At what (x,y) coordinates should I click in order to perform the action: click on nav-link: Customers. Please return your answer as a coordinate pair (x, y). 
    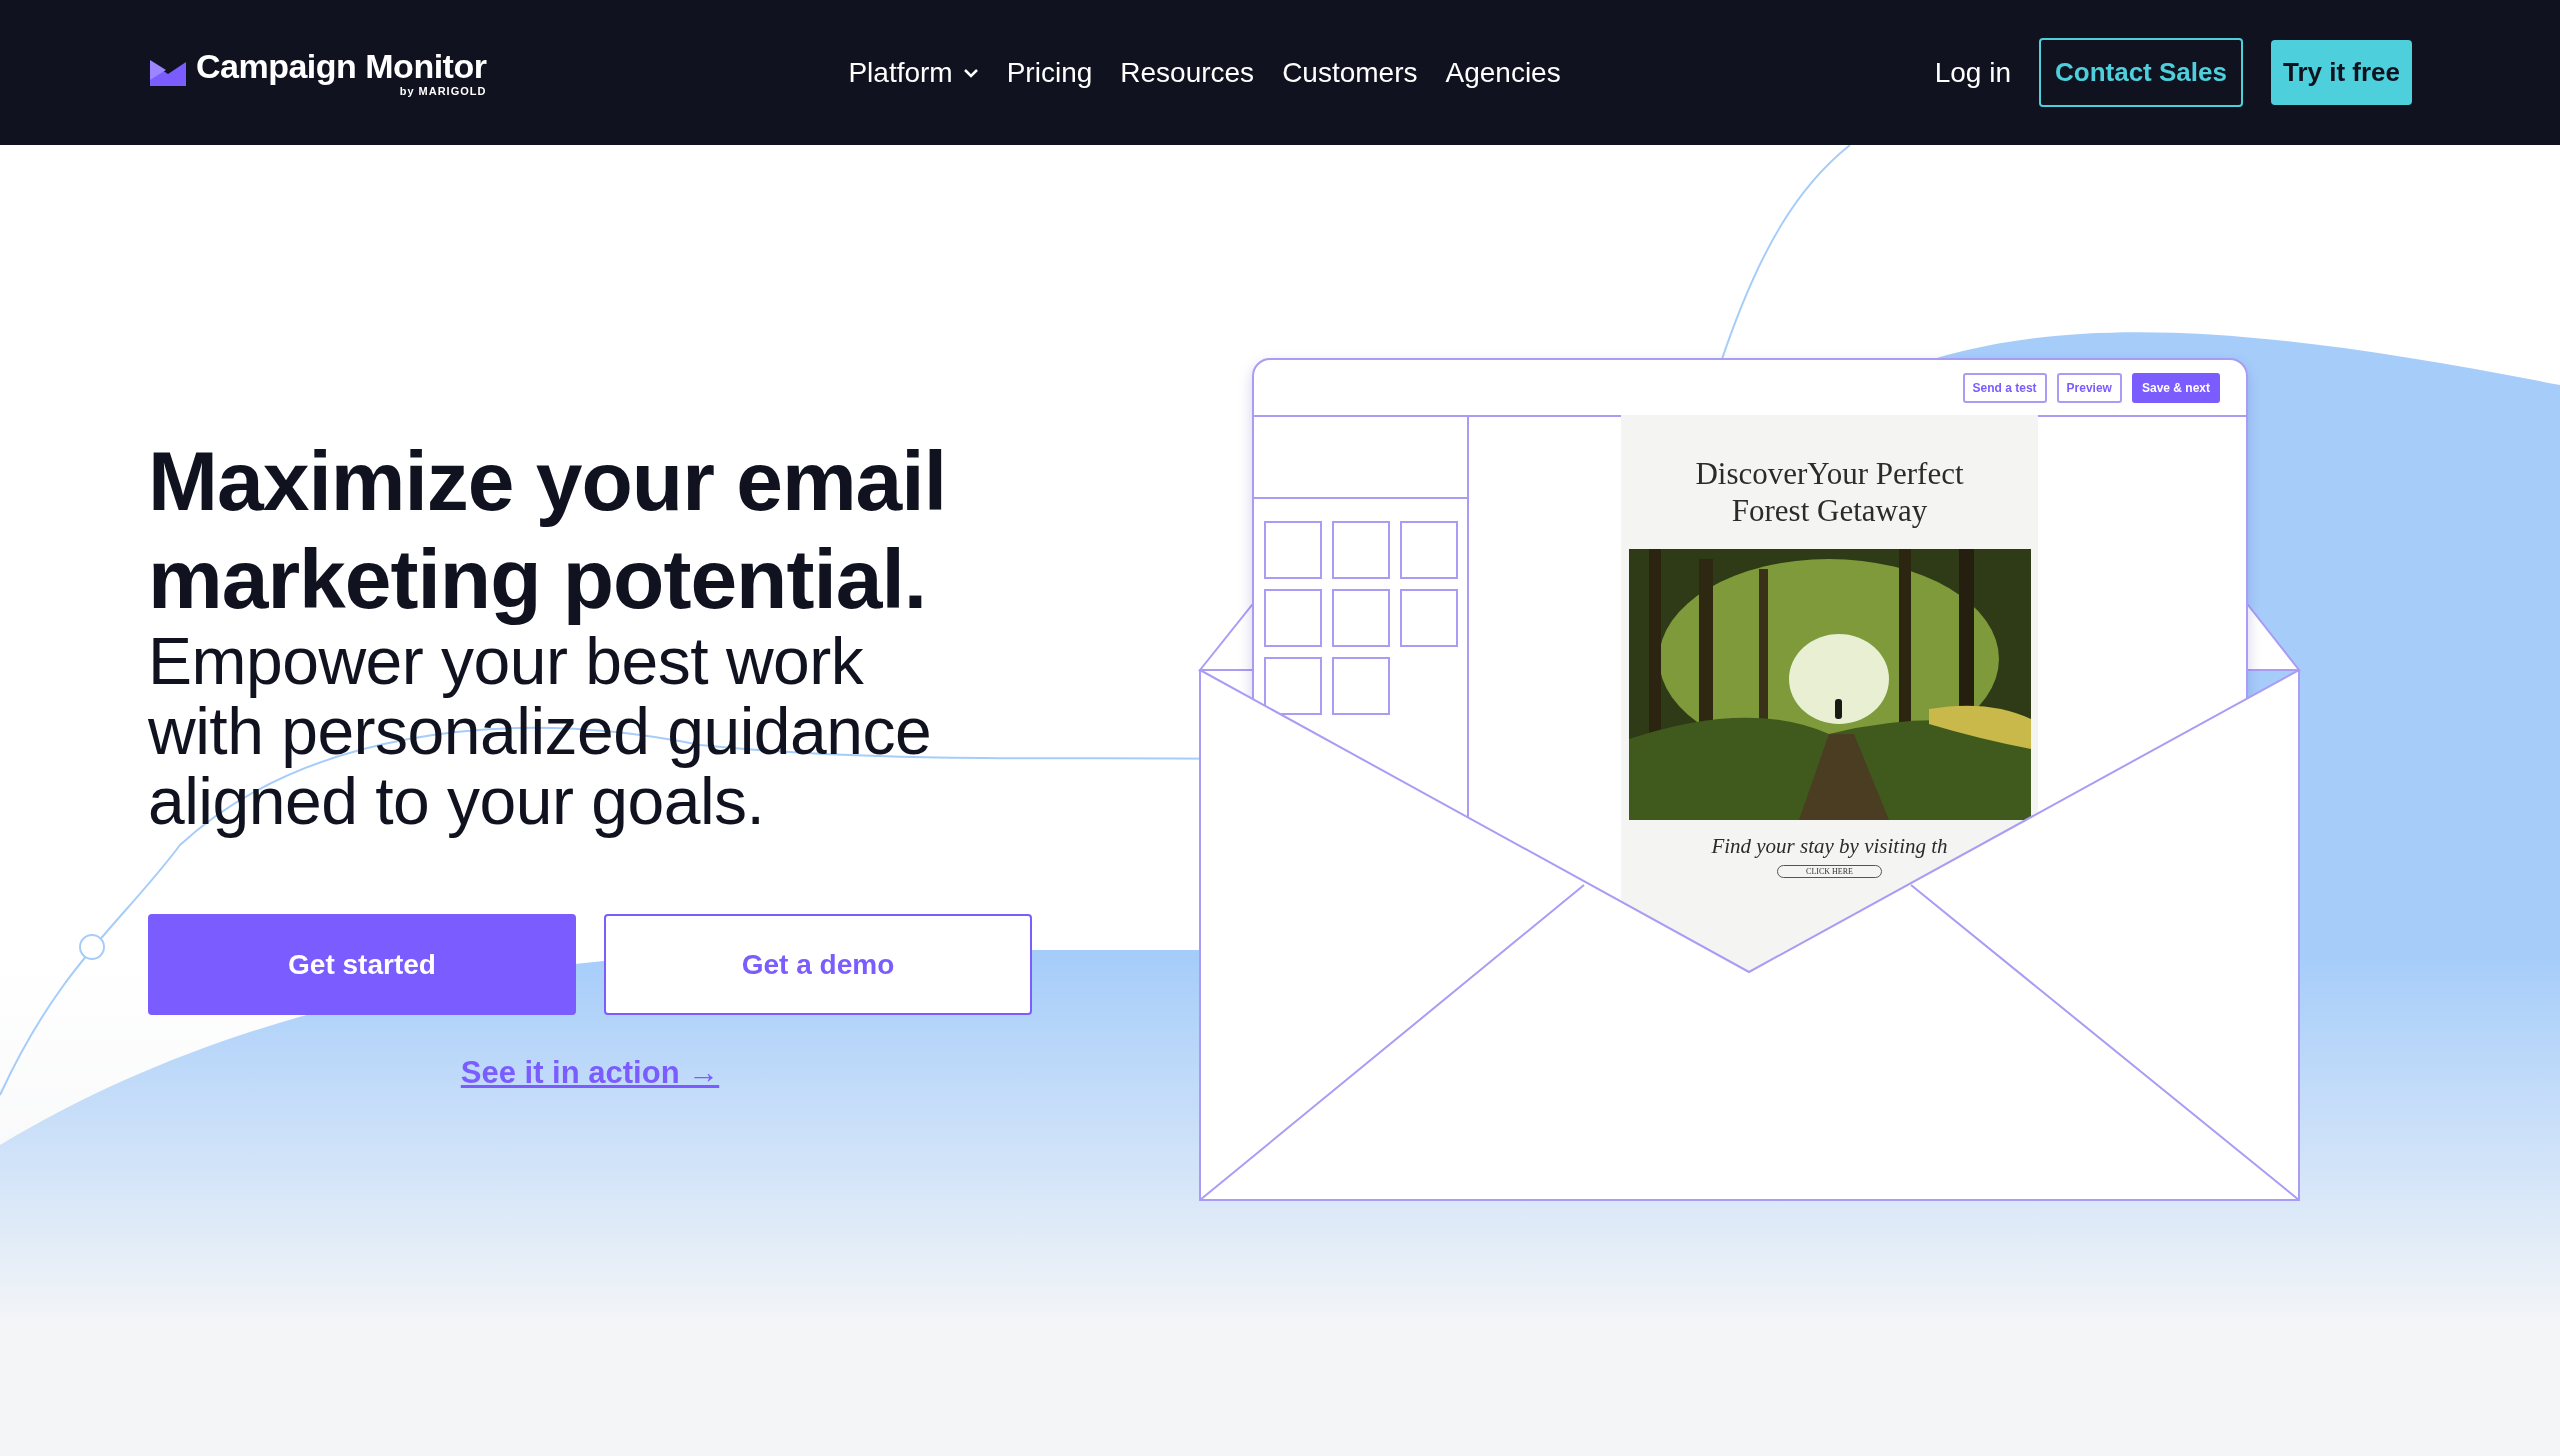
    Looking at the image, I should click on (1350, 72).